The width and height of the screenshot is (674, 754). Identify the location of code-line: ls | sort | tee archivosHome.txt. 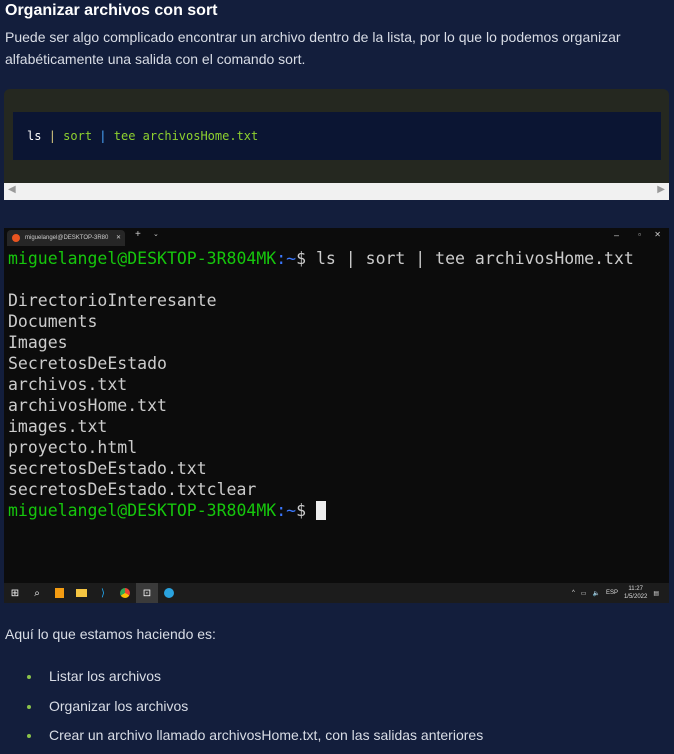
(337, 136).